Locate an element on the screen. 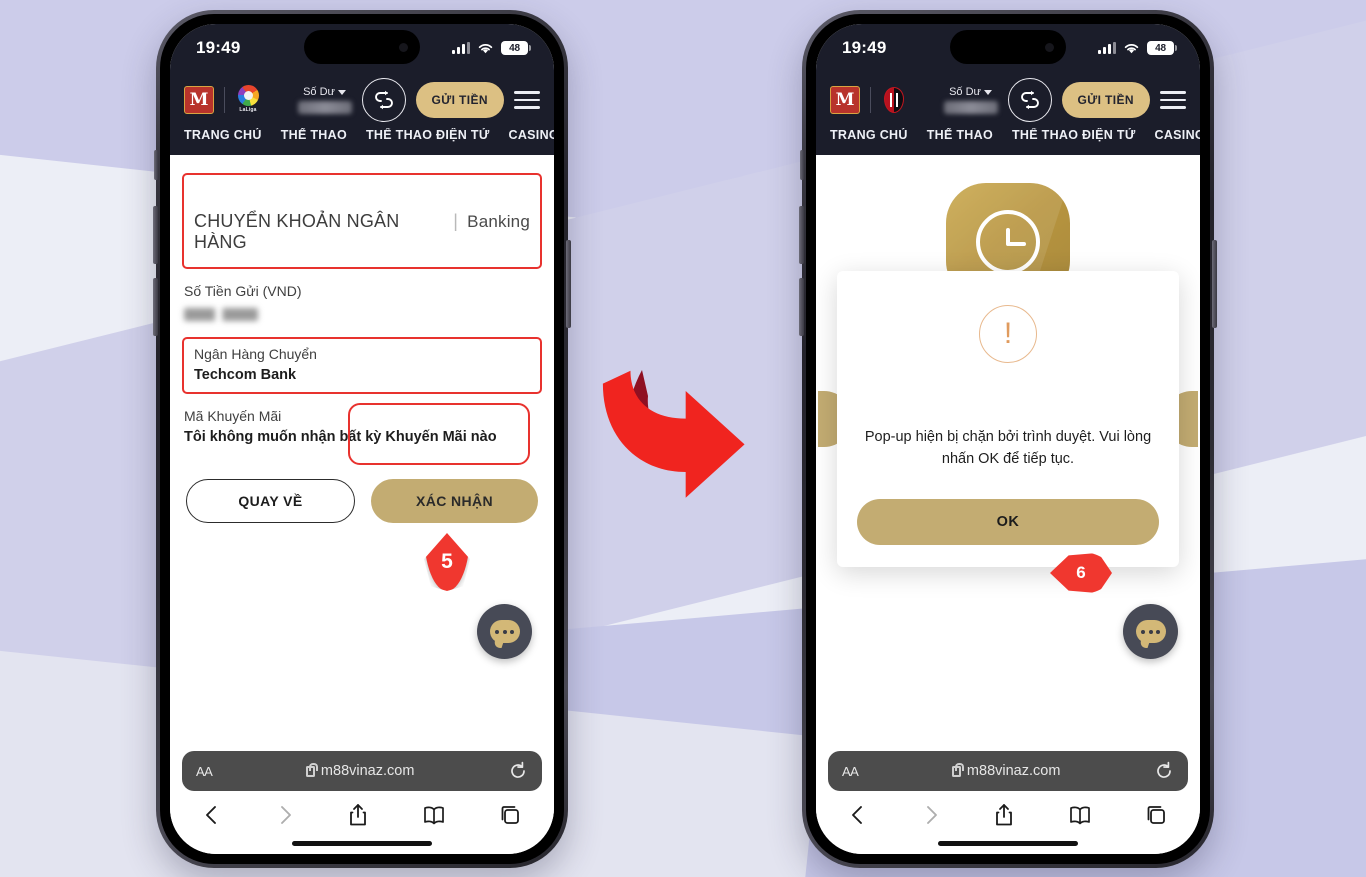  page-title-en: Banking is located at coordinates (498, 221).